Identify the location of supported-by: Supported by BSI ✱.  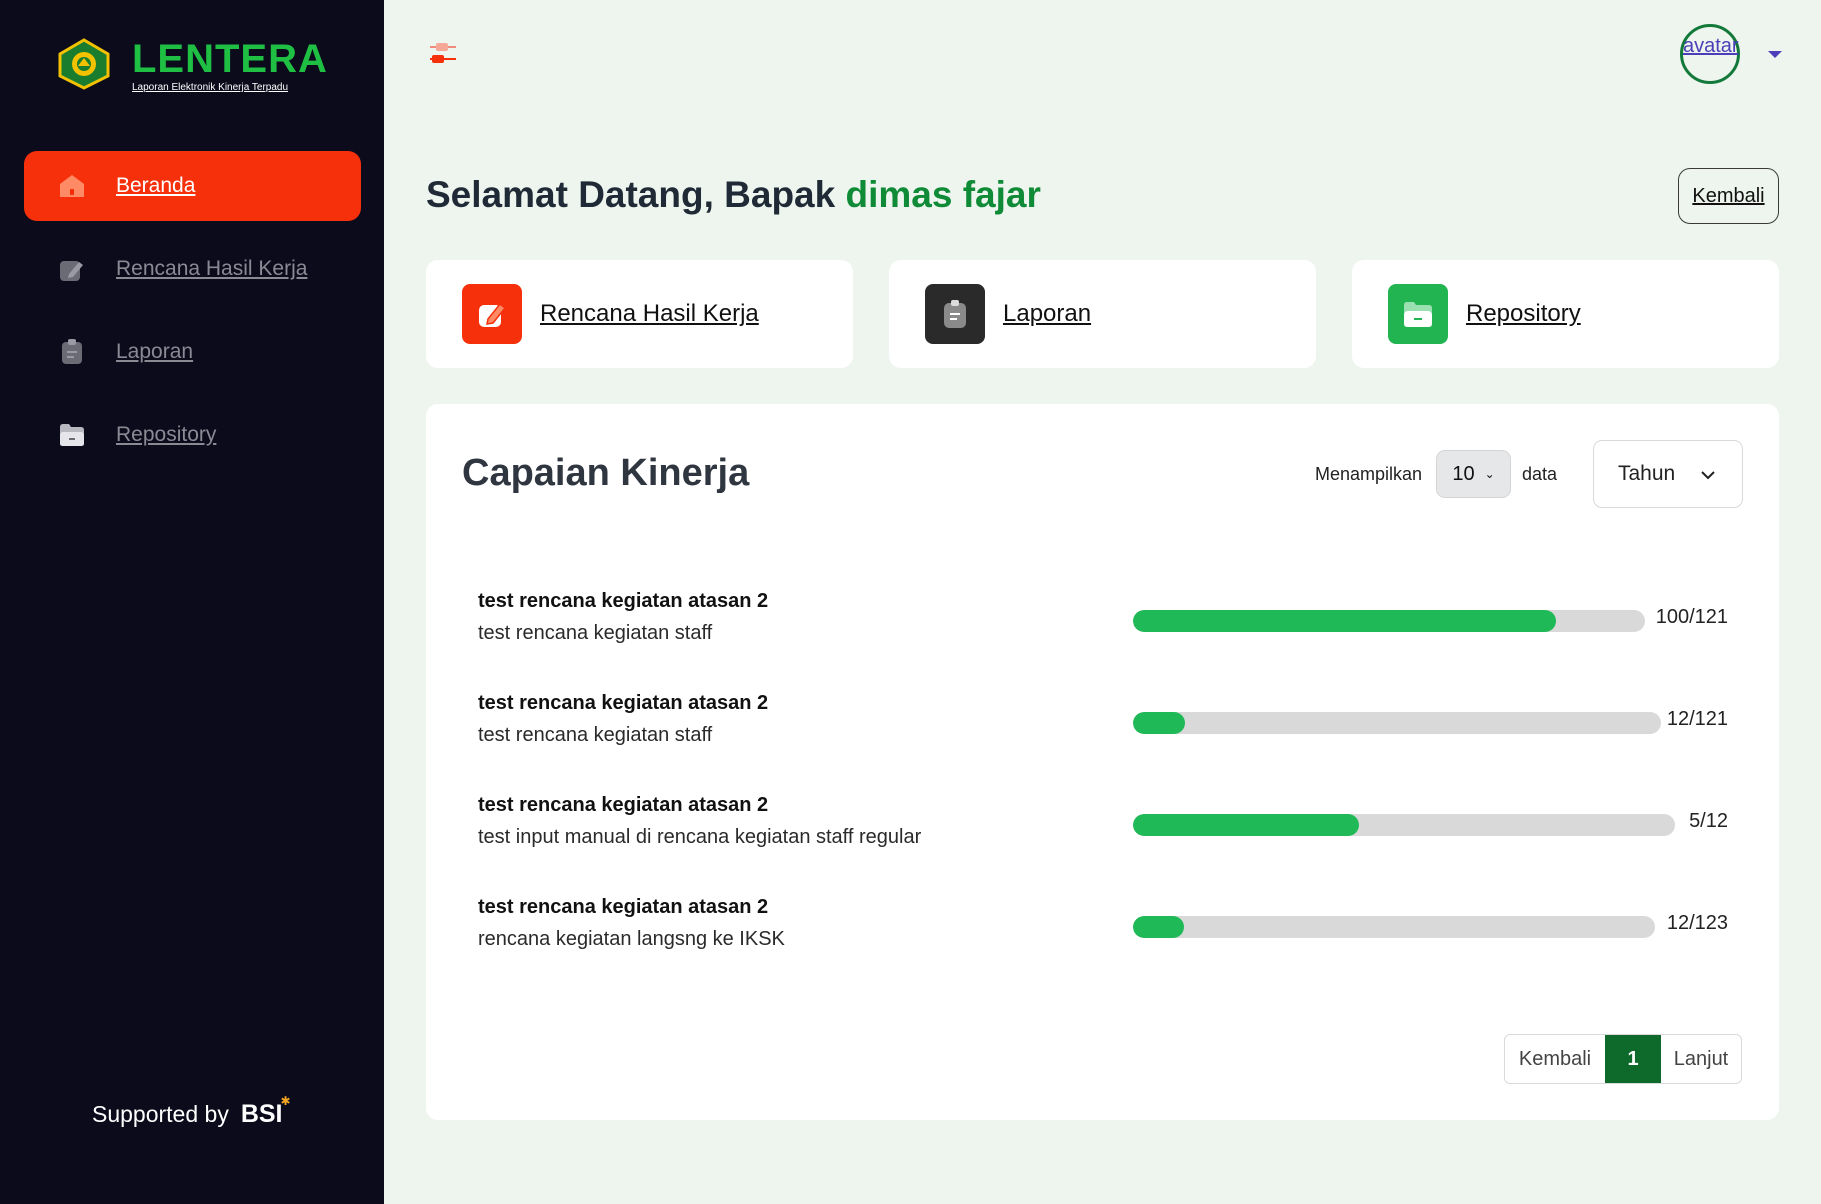
(191, 1111).